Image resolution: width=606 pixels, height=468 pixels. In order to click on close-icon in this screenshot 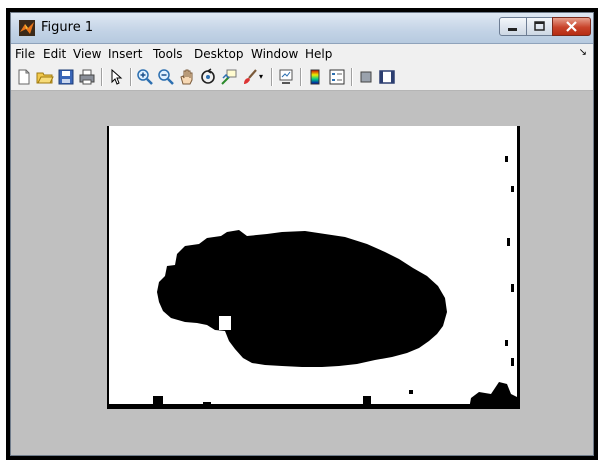, I will do `click(571, 26)`.